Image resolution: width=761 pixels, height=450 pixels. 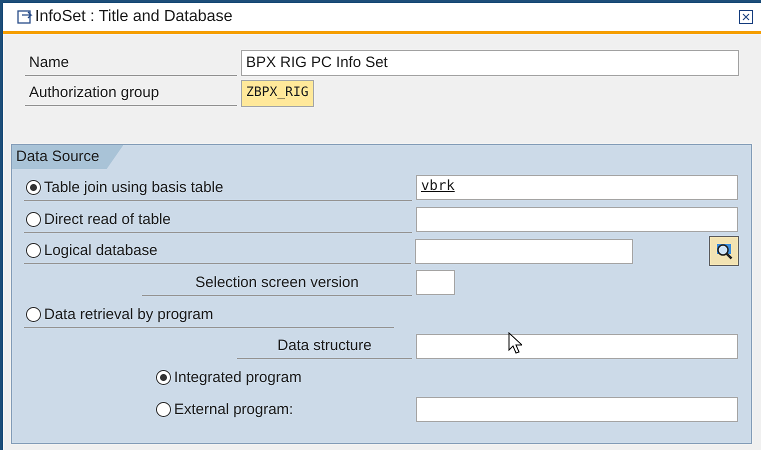 What do you see at coordinates (101, 251) in the screenshot?
I see `option-label: Logical database` at bounding box center [101, 251].